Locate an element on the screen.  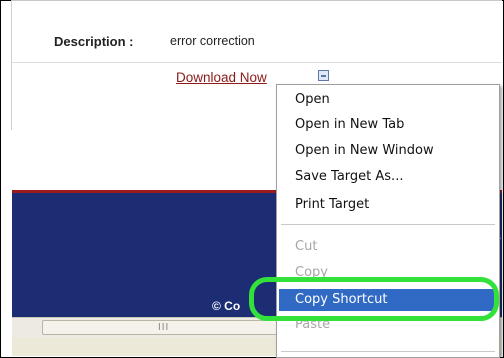
copyright-text: © Co is located at coordinates (226, 306).